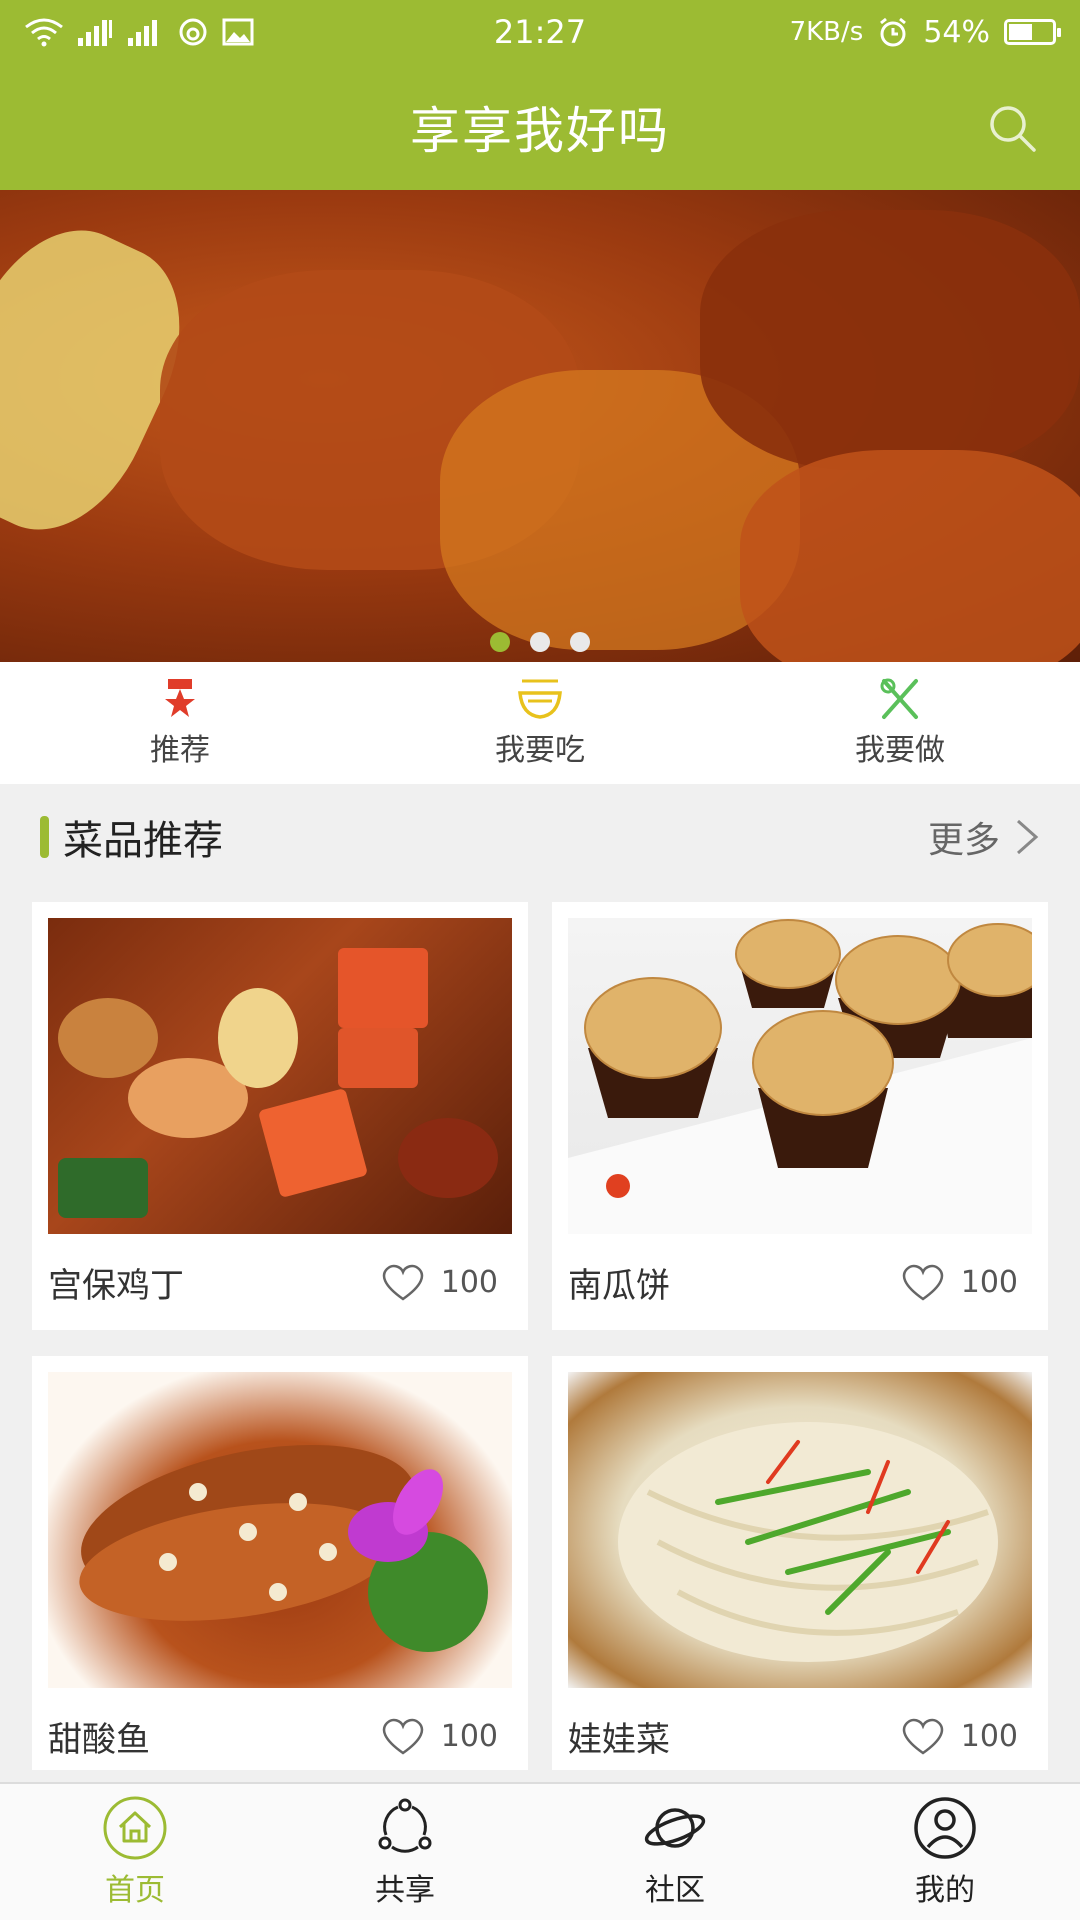  I want to click on category-cook: 我要做, so click(900, 723).